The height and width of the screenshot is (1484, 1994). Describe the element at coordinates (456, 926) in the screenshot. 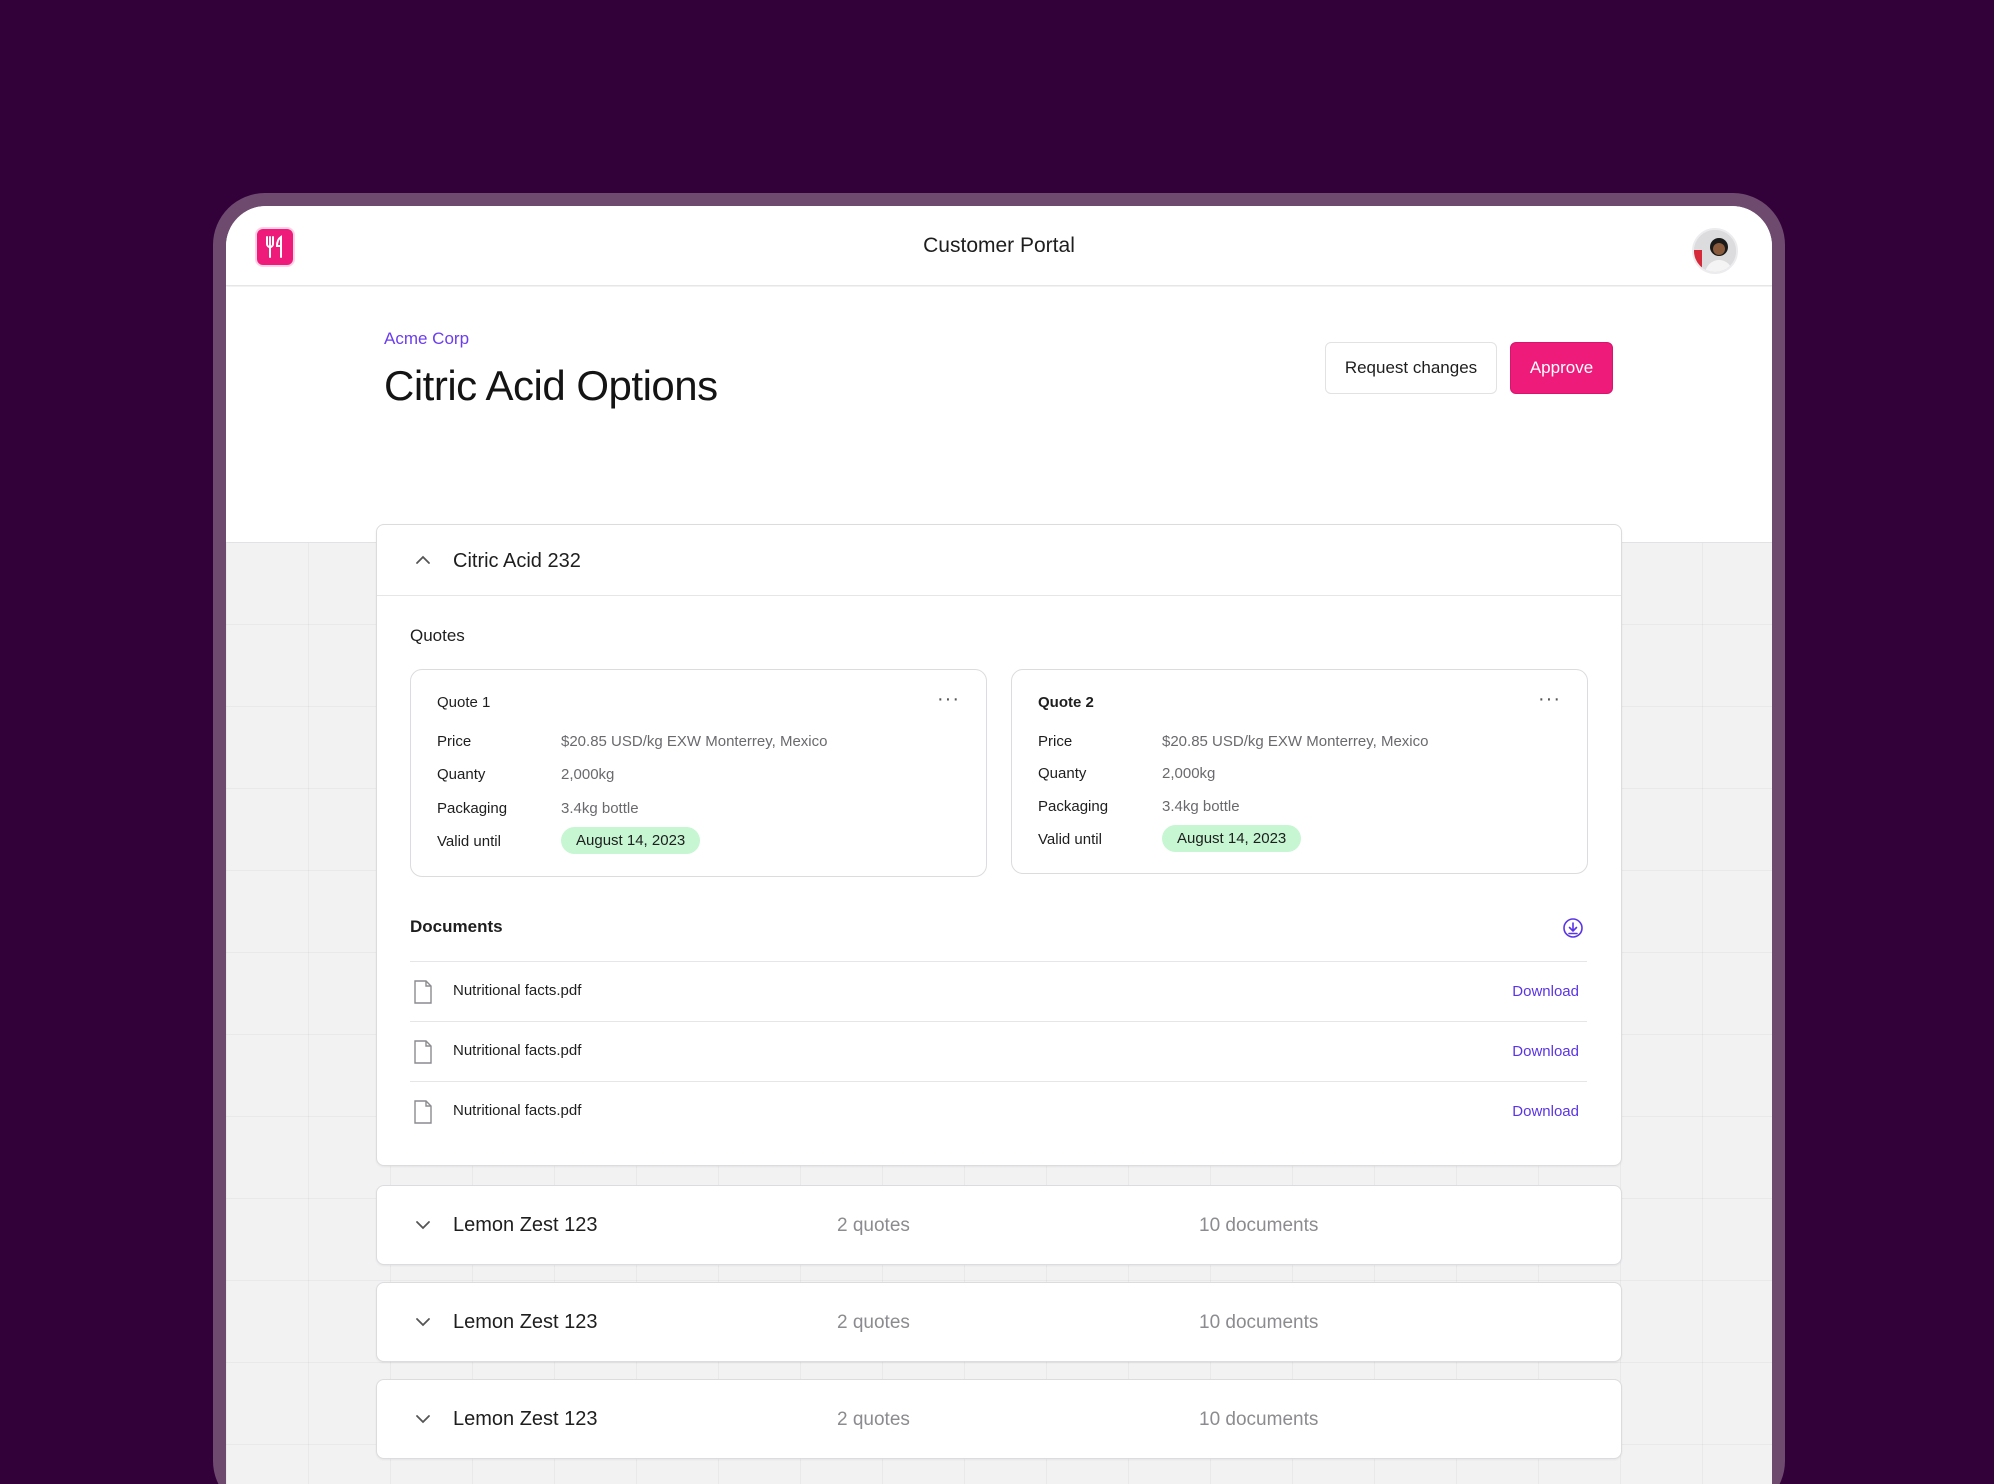

I see `documents-heading: Documents` at that location.